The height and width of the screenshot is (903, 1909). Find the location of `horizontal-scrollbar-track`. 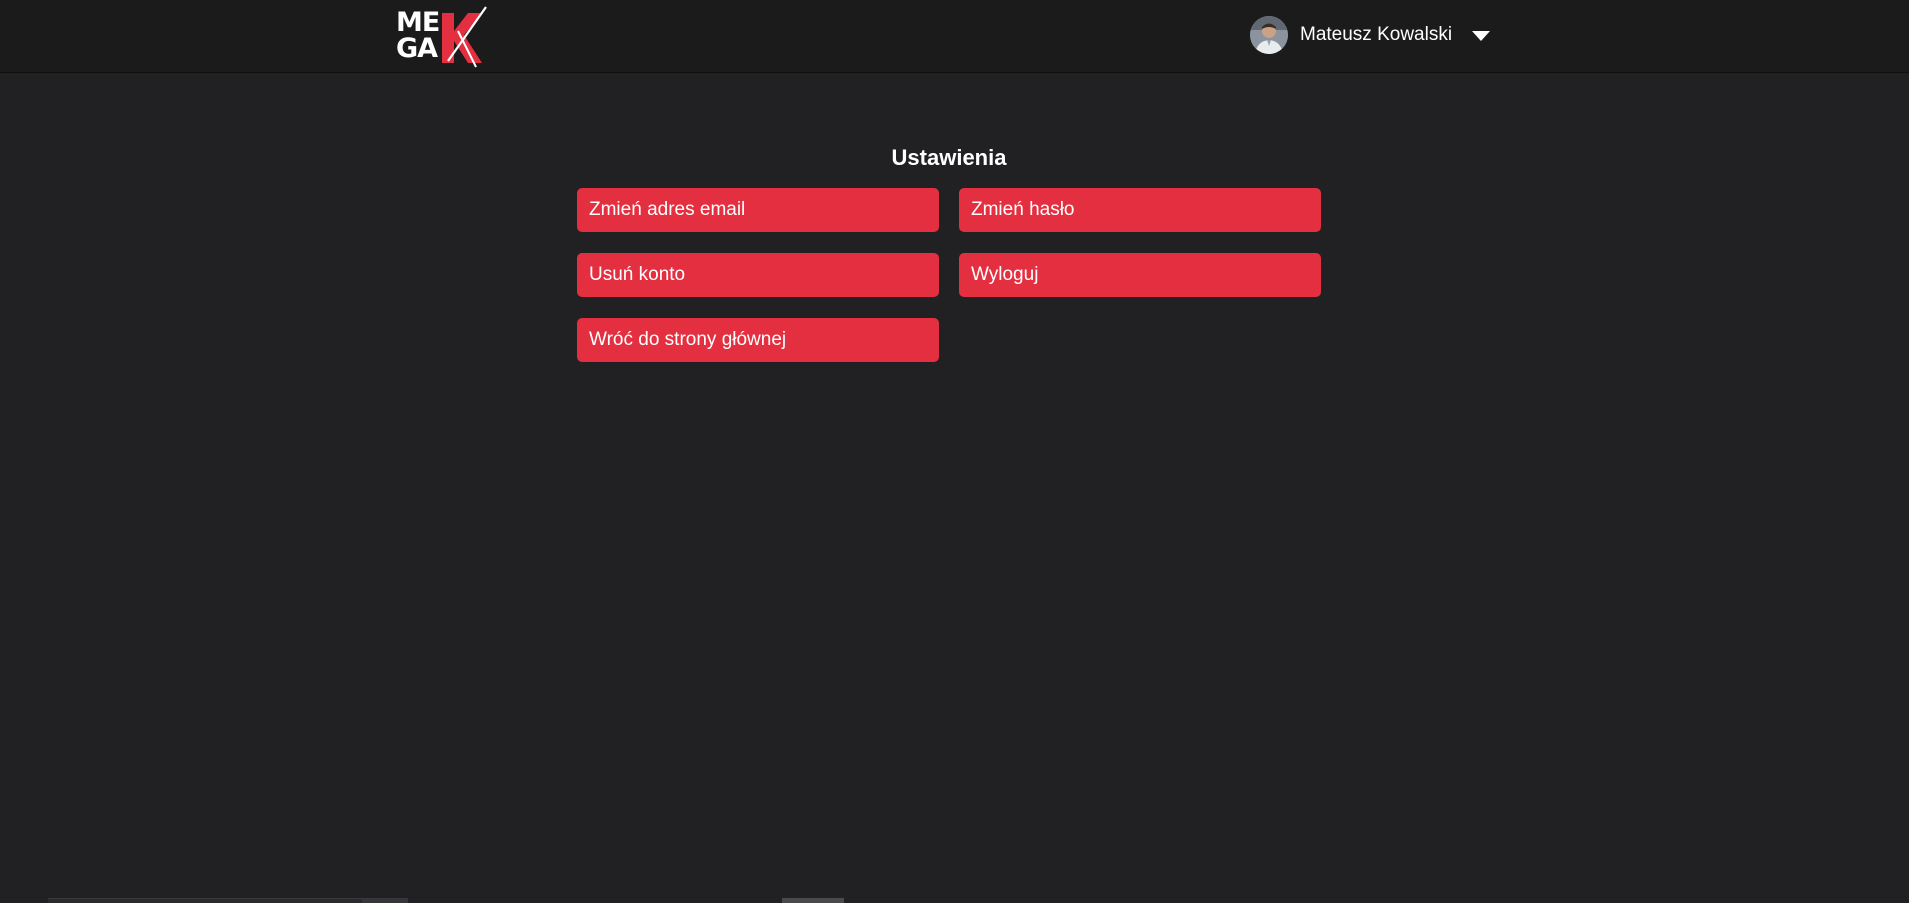

horizontal-scrollbar-track is located at coordinates (228, 900).